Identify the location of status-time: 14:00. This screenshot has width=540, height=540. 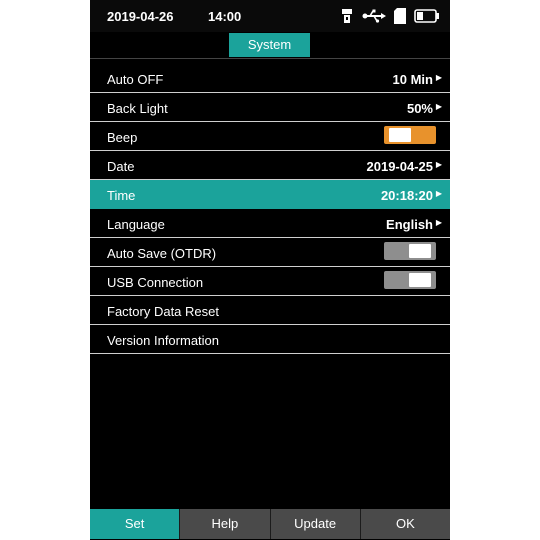
(225, 16).